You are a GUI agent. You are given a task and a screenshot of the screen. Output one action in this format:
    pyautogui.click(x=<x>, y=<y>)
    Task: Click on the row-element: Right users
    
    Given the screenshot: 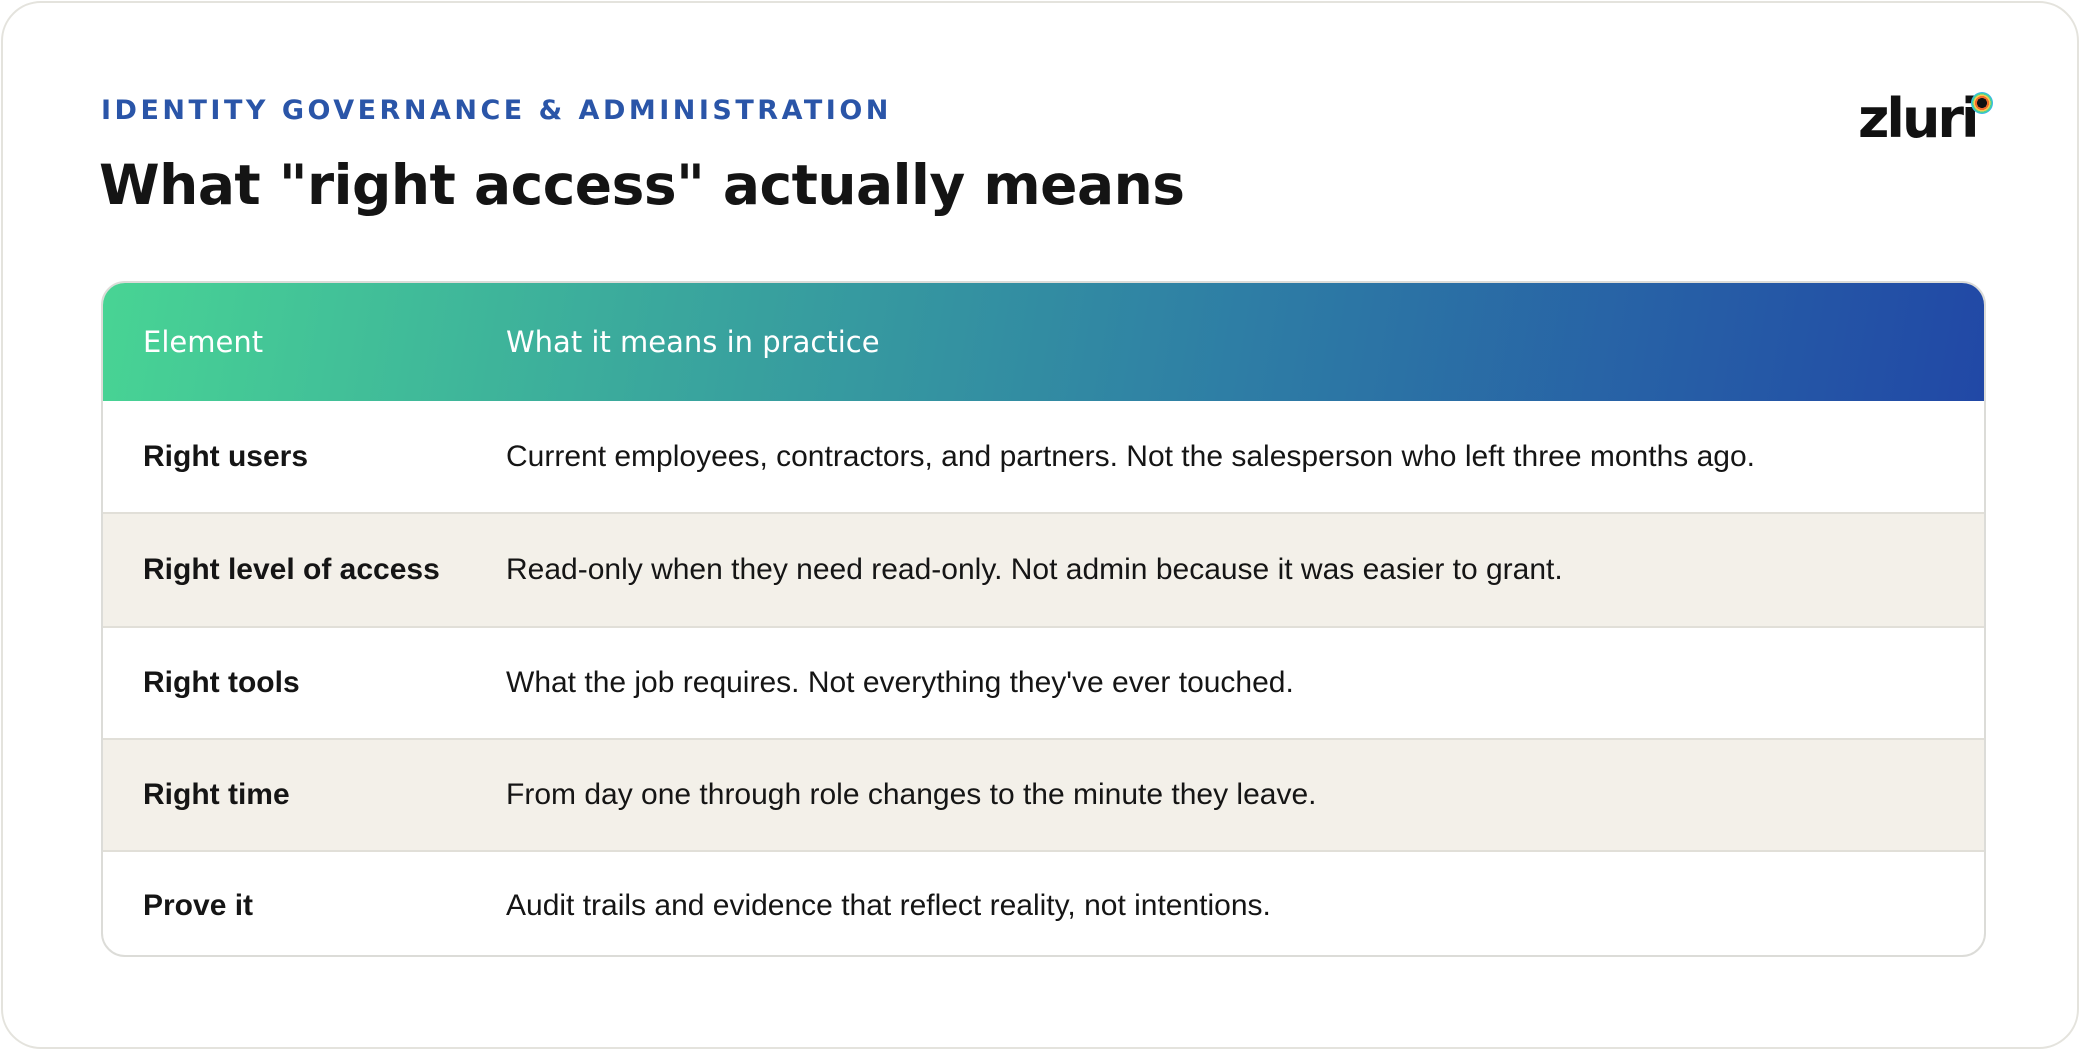 What is the action you would take?
    pyautogui.click(x=226, y=456)
    